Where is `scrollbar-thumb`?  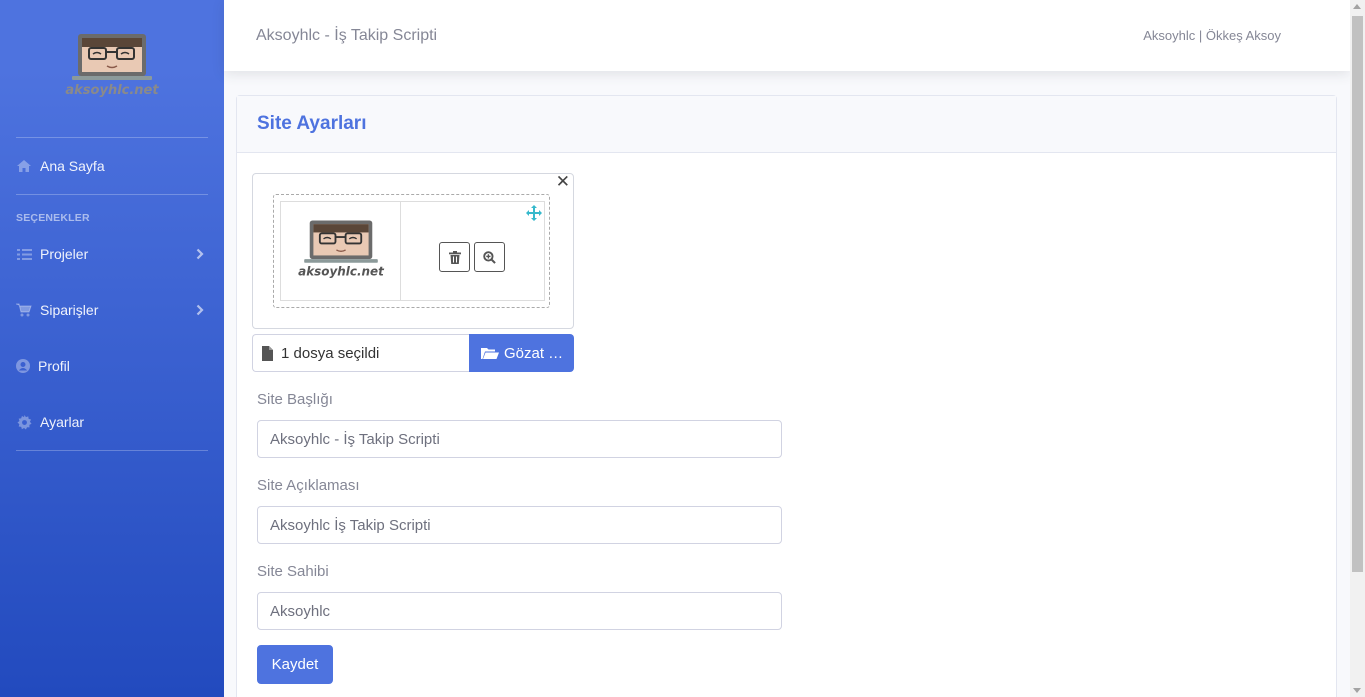 scrollbar-thumb is located at coordinates (1357, 294).